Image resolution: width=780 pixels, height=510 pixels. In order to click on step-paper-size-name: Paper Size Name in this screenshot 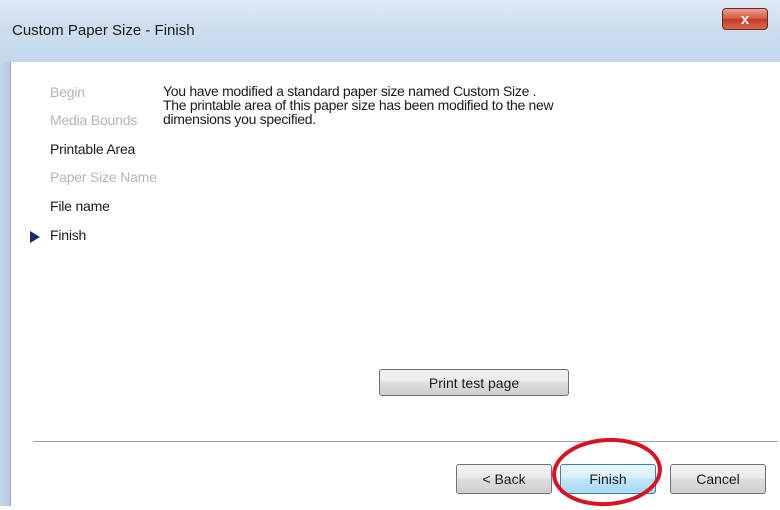, I will do `click(103, 177)`.